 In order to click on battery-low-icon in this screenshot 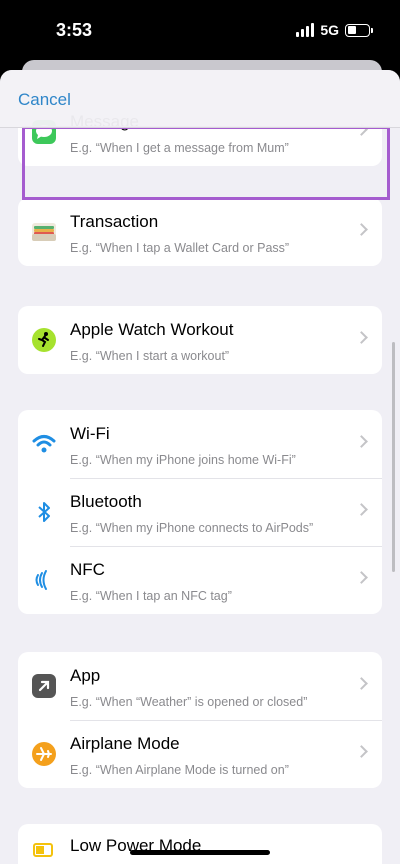, I will do `click(43, 850)`.